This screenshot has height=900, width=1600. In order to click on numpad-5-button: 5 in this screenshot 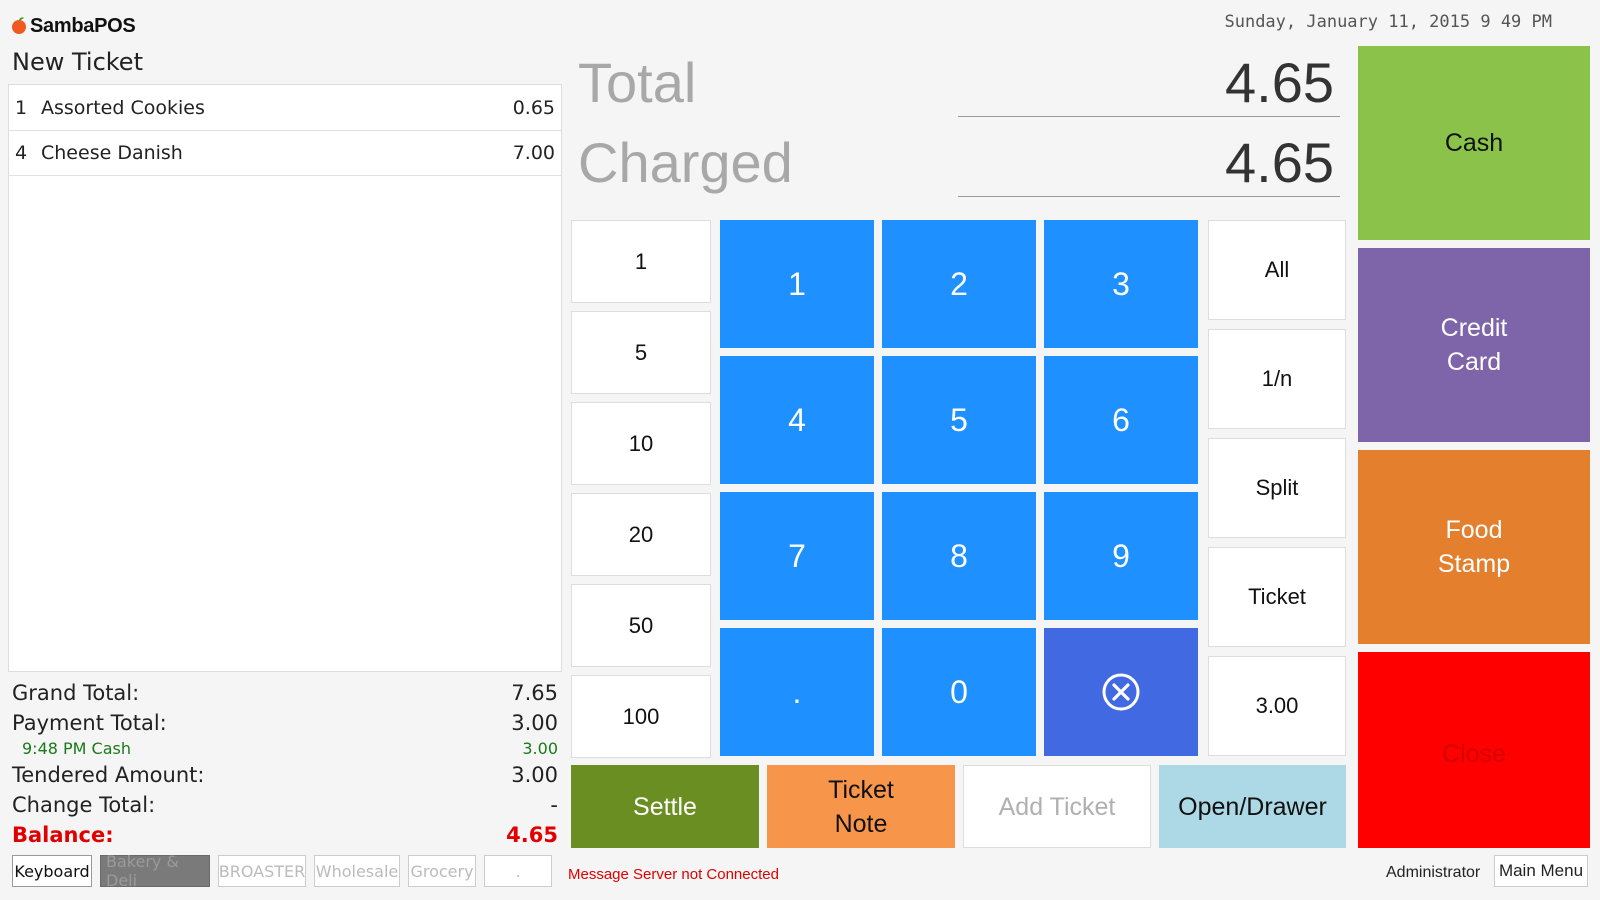, I will do `click(959, 420)`.